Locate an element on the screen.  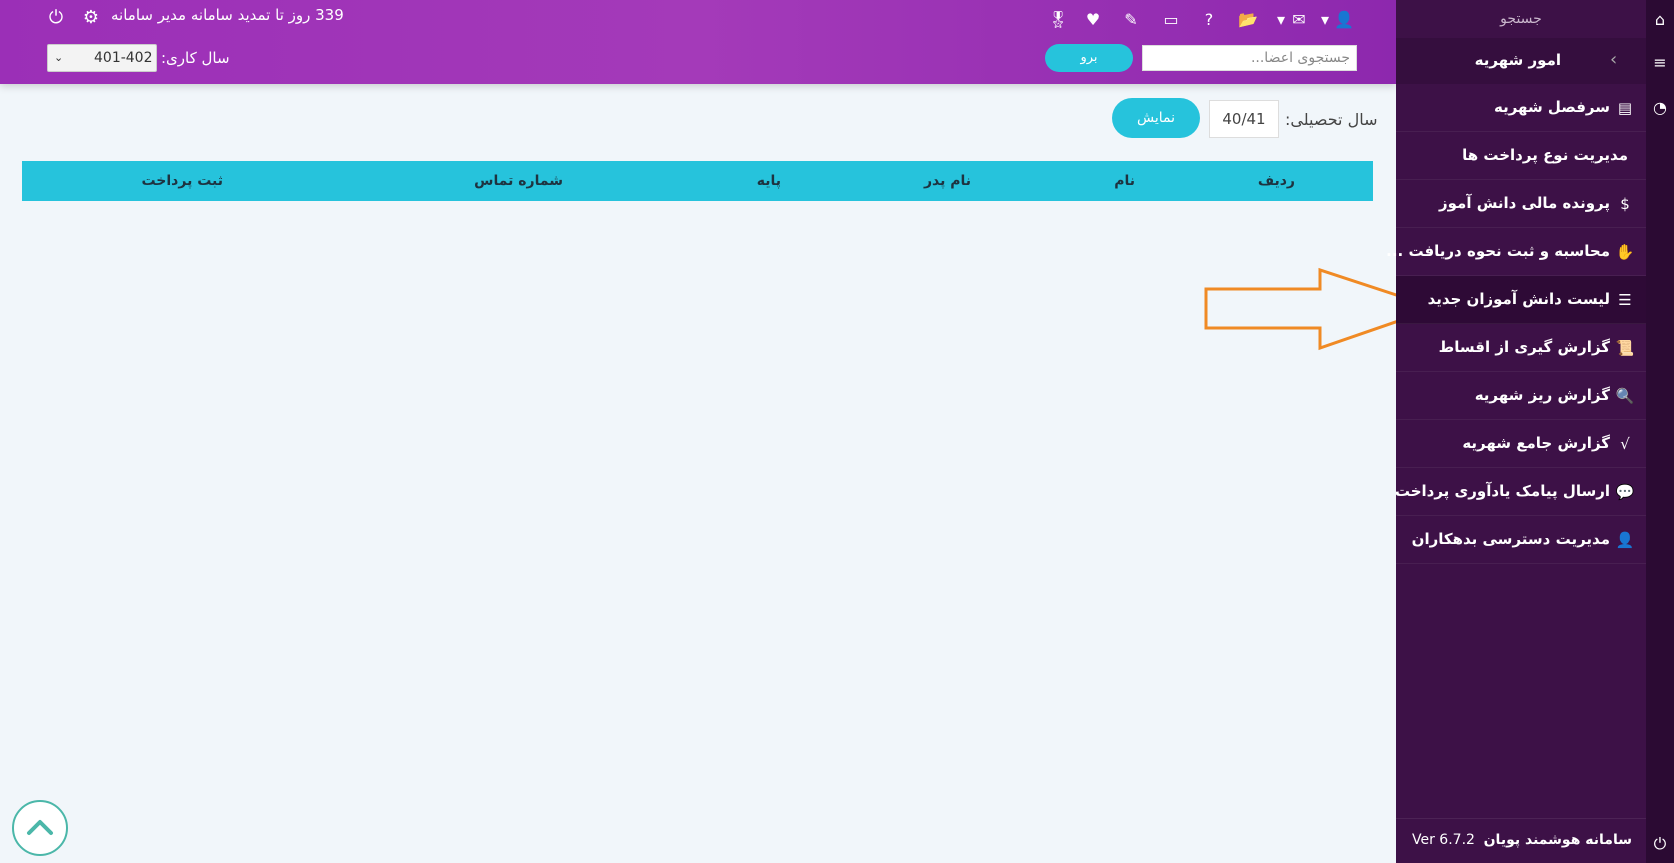
sidebar-item-comprehensive-report: √ گزارش جامع شهریه is located at coordinates (1521, 444).